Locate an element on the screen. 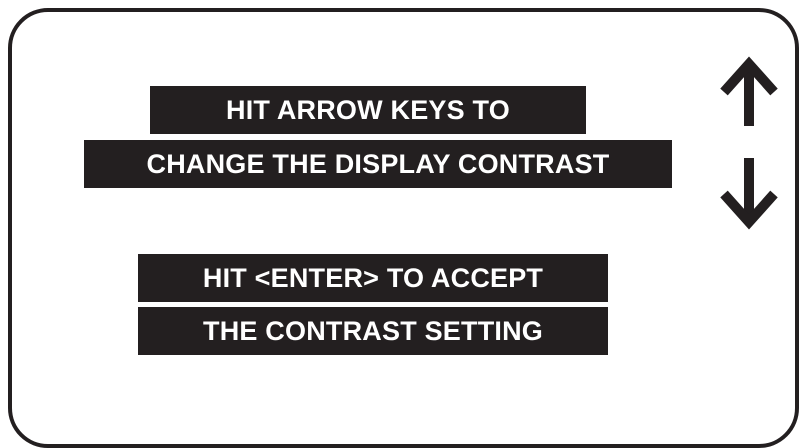  instruction-line-1: HIT ARROW KEYS TO is located at coordinates (368, 110).